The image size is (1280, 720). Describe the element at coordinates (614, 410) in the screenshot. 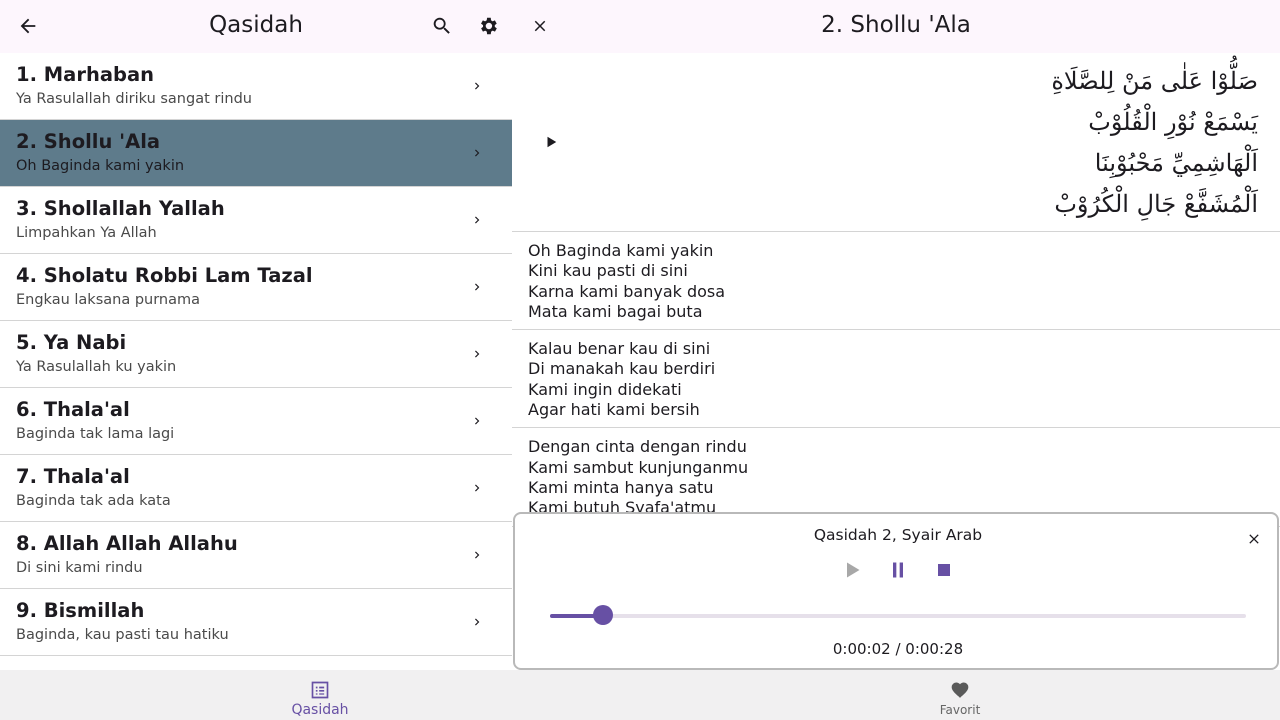

I see `lyric-line: Agar hati kami bersih` at that location.